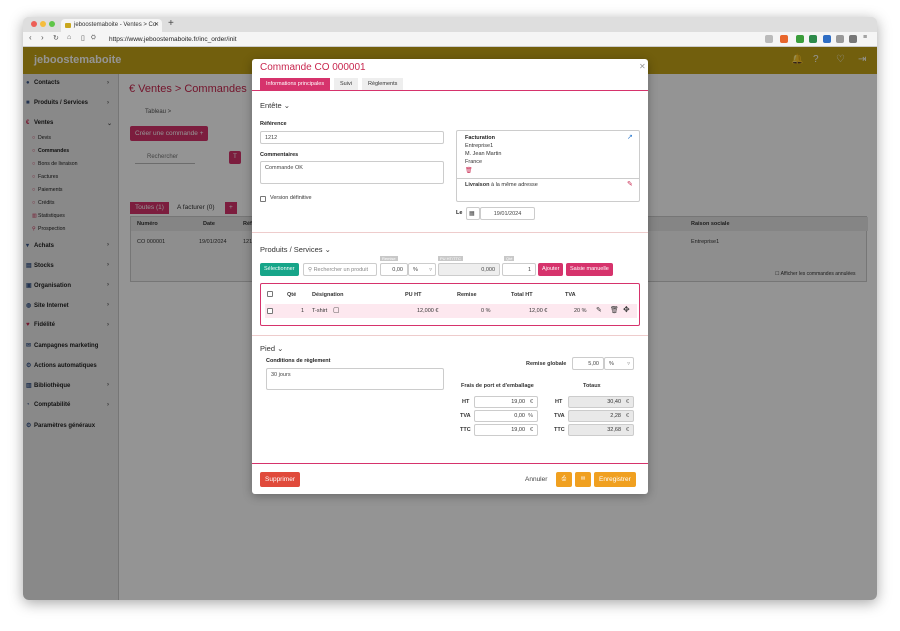  Describe the element at coordinates (263, 199) in the screenshot. I see `final-version-checkbox` at that location.